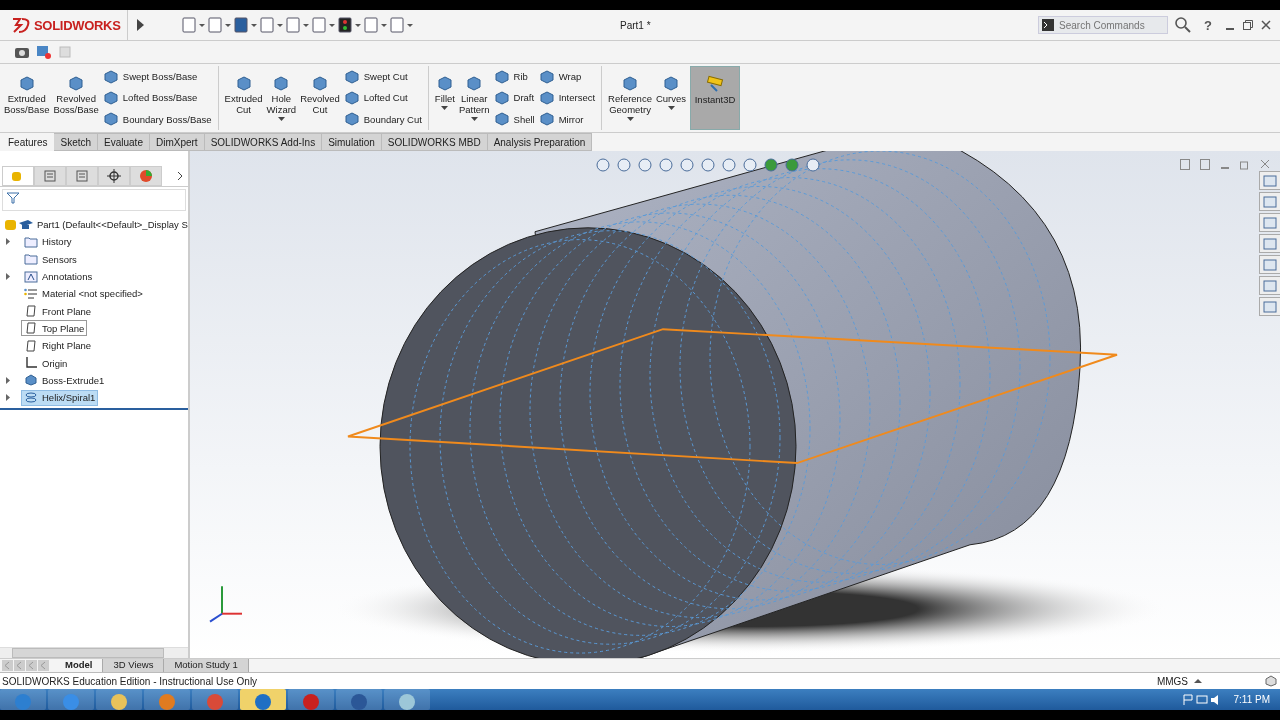  What do you see at coordinates (320, 98) in the screenshot?
I see `ribbon-button: Revolved Cut` at bounding box center [320, 98].